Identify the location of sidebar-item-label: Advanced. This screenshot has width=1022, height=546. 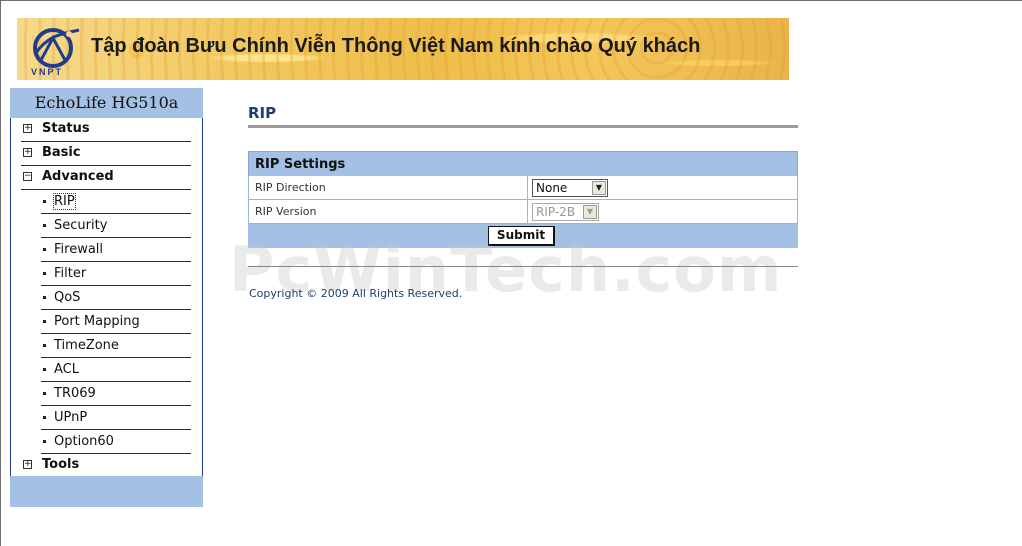
(78, 176).